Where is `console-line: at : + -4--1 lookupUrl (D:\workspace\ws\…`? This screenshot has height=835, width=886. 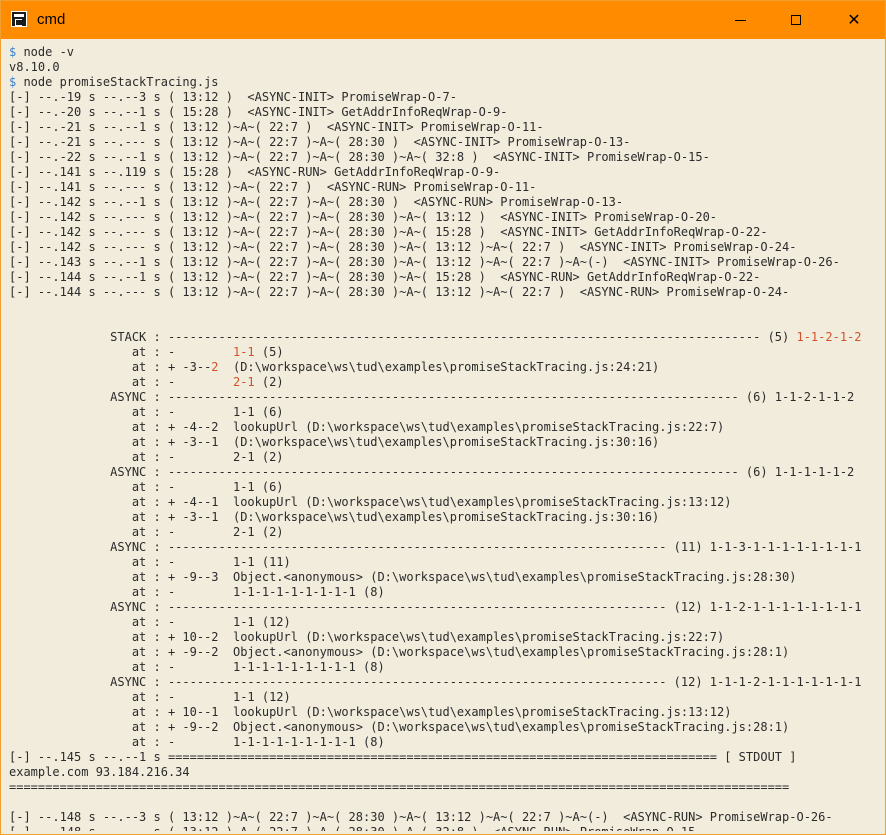 console-line: at : + -4--1 lookupUrl (D:\workspace\ws\… is located at coordinates (445, 502).